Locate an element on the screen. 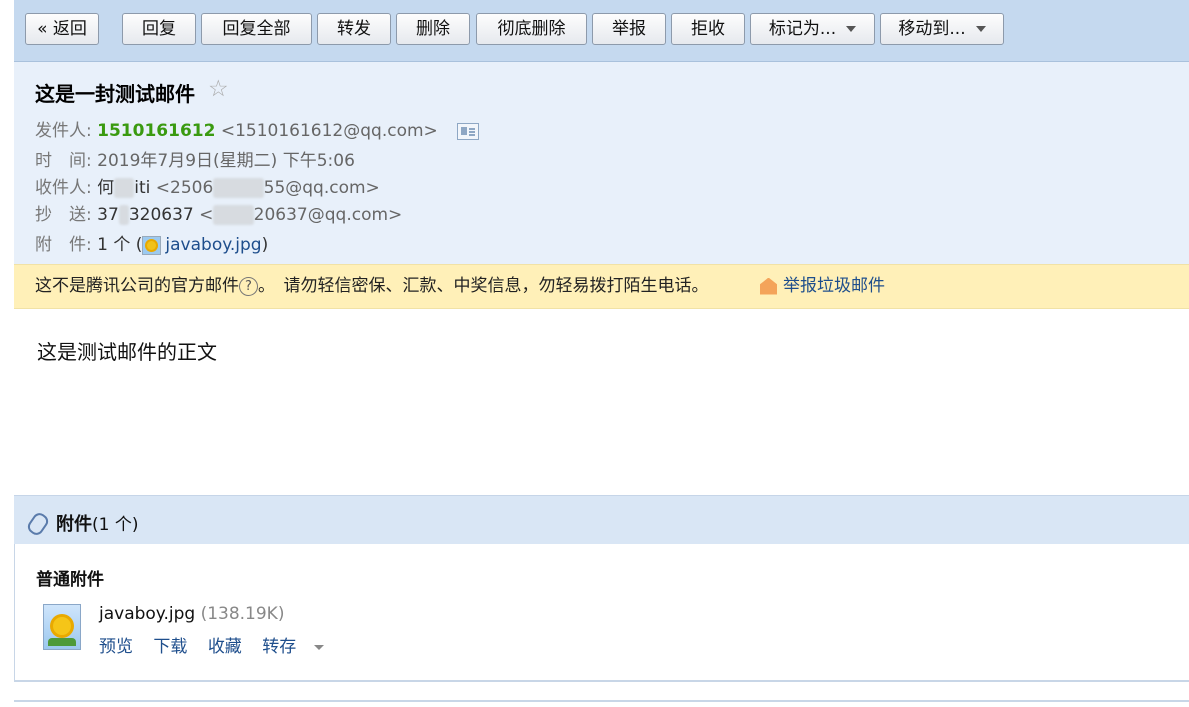 The image size is (1189, 707). reply-button: 回复 is located at coordinates (159, 29).